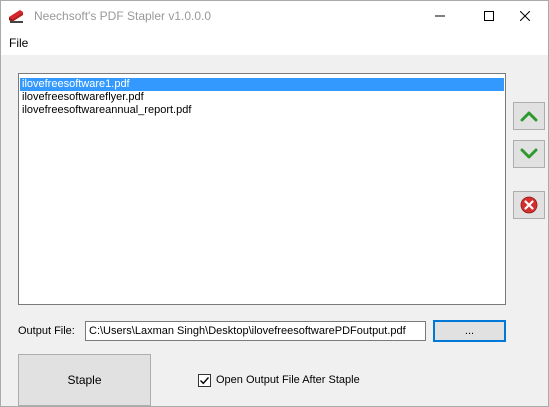 The width and height of the screenshot is (549, 407). I want to click on close-button, so click(525, 16).